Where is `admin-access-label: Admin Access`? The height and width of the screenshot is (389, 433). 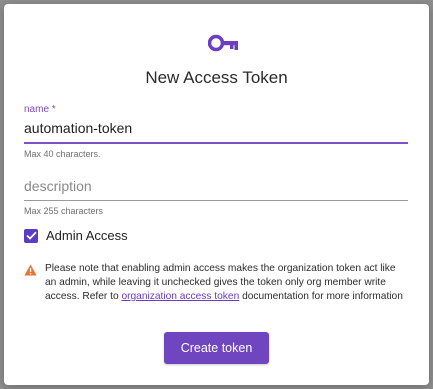 admin-access-label: Admin Access is located at coordinates (87, 235).